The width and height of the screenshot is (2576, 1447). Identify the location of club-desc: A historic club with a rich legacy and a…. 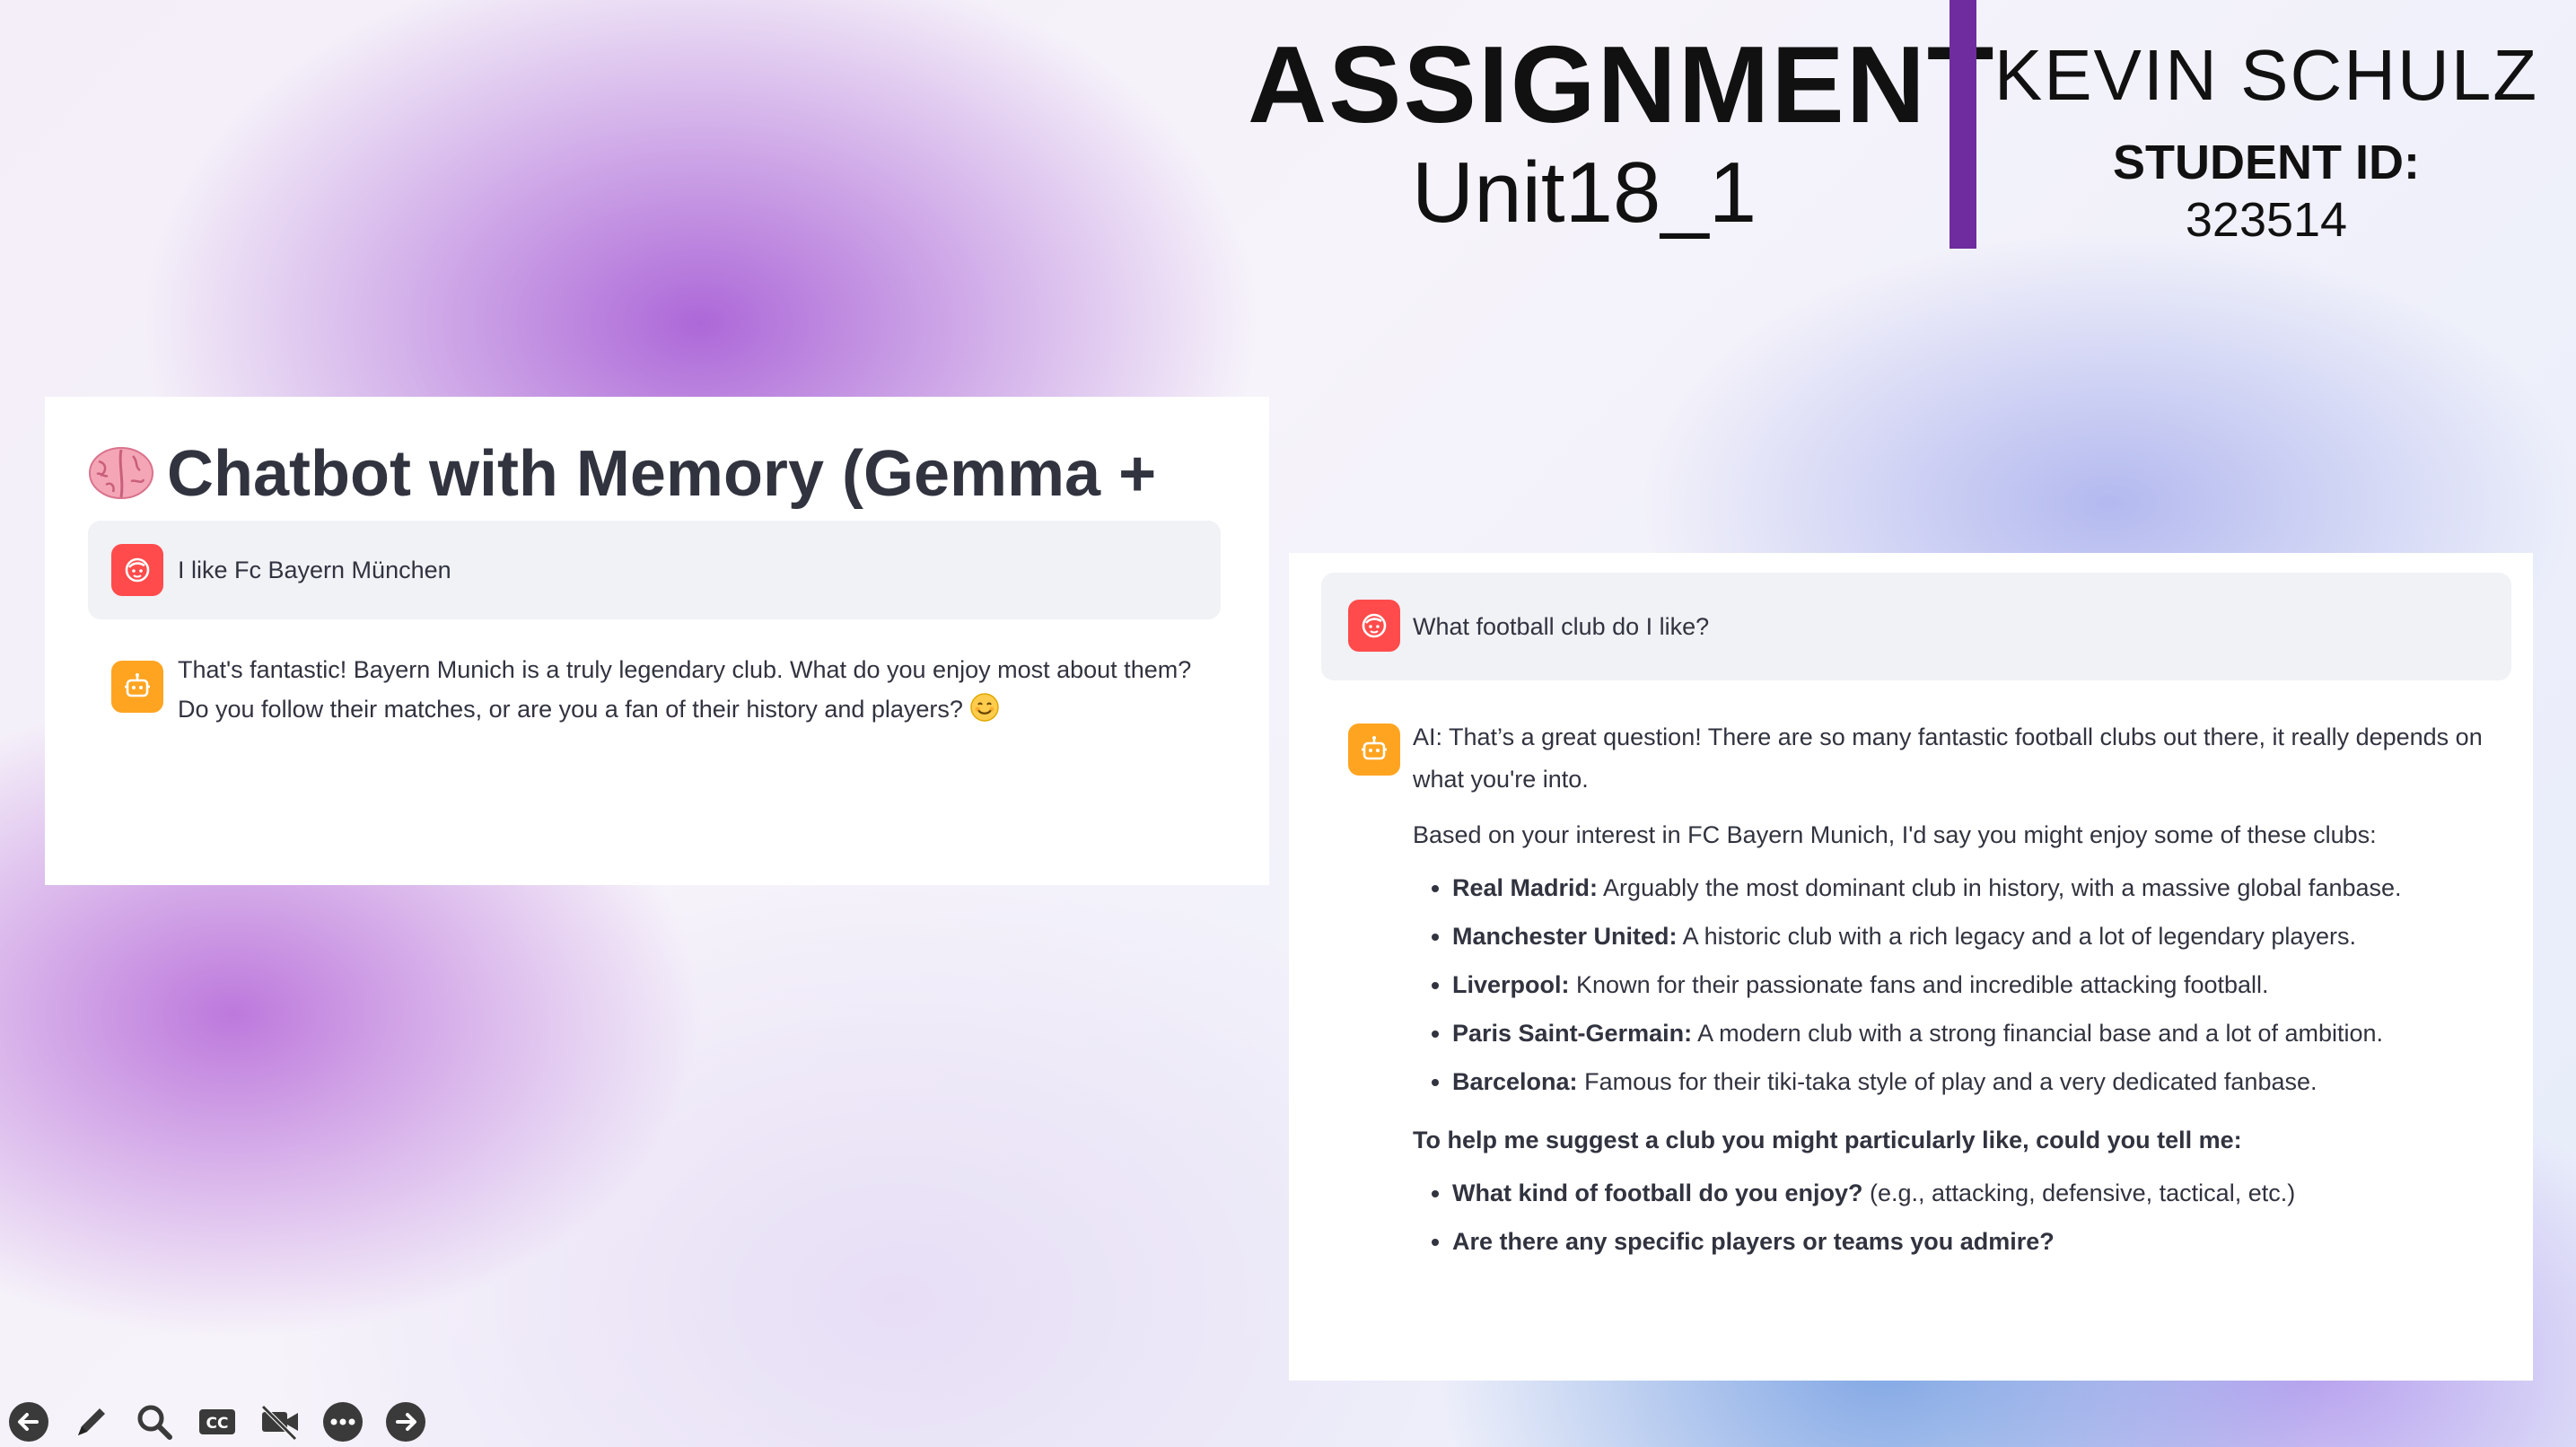
(2019, 936).